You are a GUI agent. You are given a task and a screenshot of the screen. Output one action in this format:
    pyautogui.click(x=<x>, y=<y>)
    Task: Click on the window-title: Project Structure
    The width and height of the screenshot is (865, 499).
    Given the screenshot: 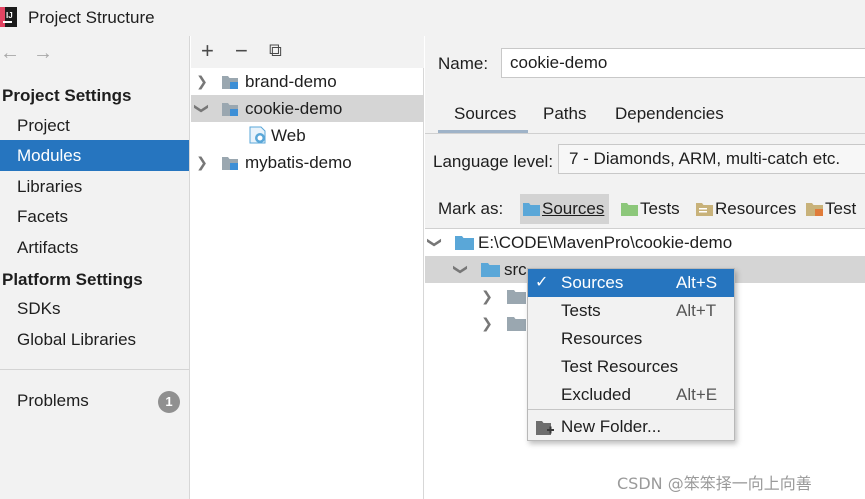 What is the action you would take?
    pyautogui.click(x=91, y=17)
    